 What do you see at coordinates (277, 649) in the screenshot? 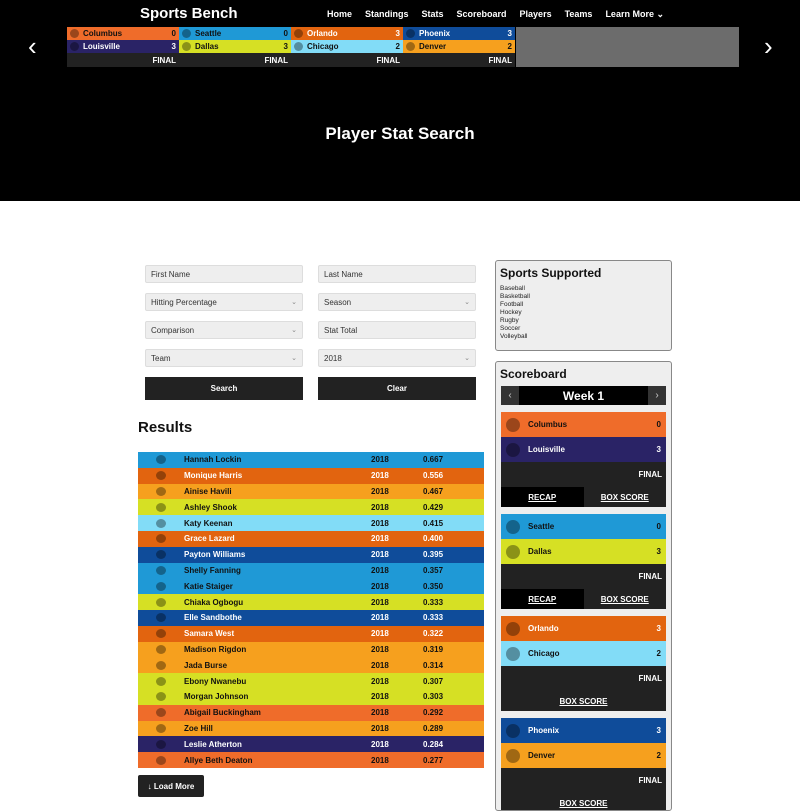
I see `player-name: Madison Rigdon` at bounding box center [277, 649].